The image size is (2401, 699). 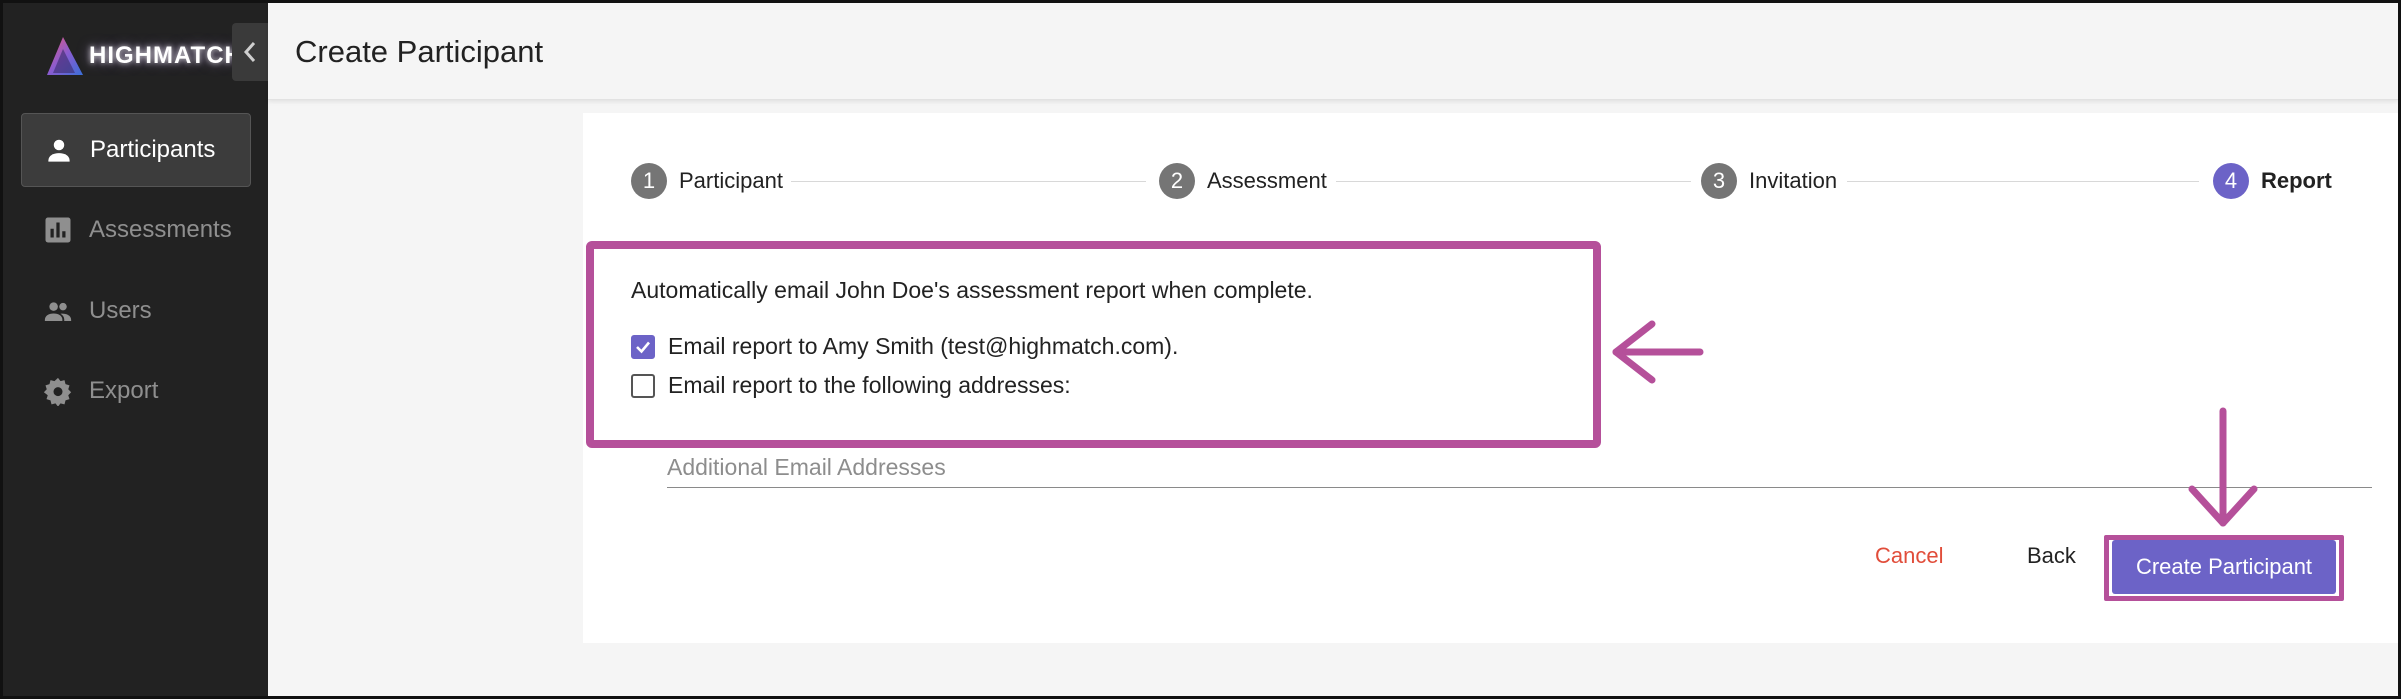 What do you see at coordinates (2231, 181) in the screenshot?
I see `step-number: 4` at bounding box center [2231, 181].